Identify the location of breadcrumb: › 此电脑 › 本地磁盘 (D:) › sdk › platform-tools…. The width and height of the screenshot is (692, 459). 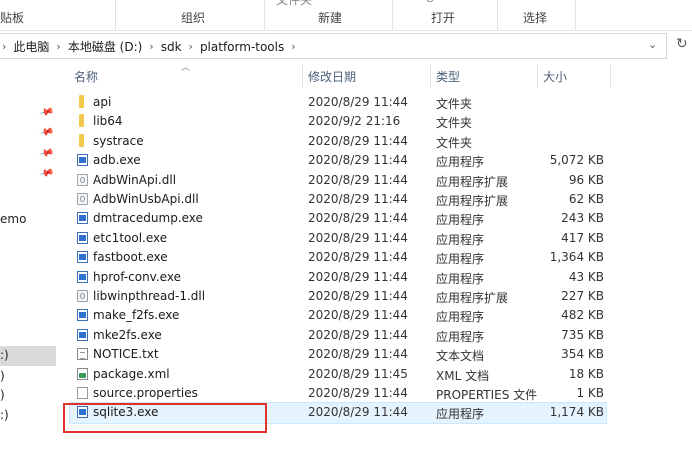
(149, 46).